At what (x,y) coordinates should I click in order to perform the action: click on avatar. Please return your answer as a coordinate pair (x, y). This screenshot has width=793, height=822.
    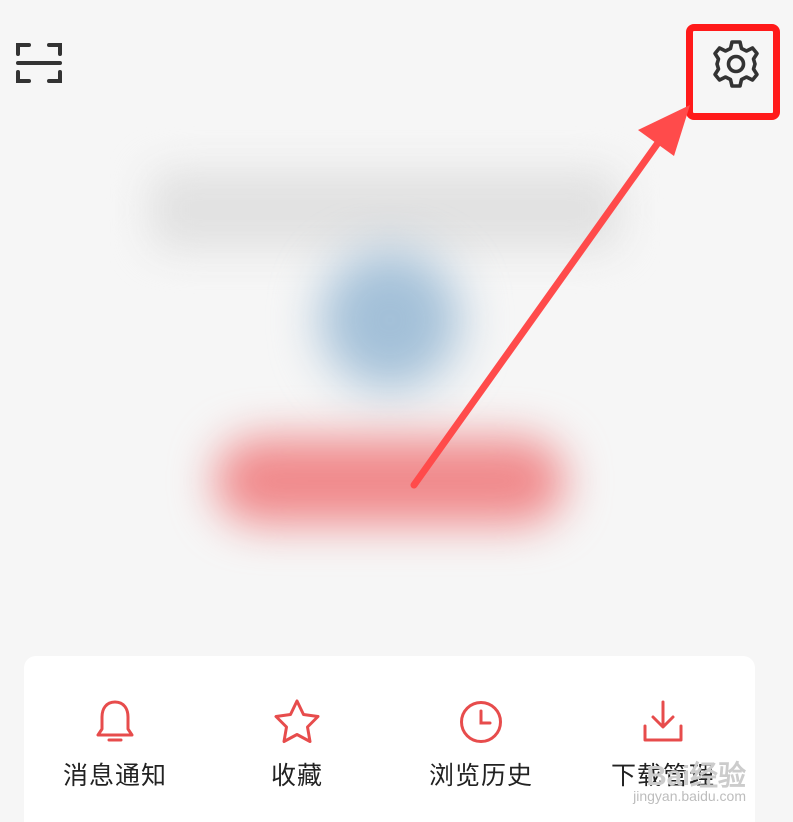
    Looking at the image, I should click on (390, 320).